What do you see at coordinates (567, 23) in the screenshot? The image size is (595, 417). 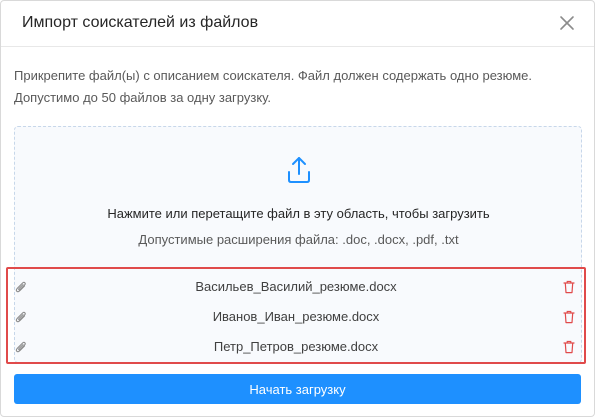 I see `close-icon` at bounding box center [567, 23].